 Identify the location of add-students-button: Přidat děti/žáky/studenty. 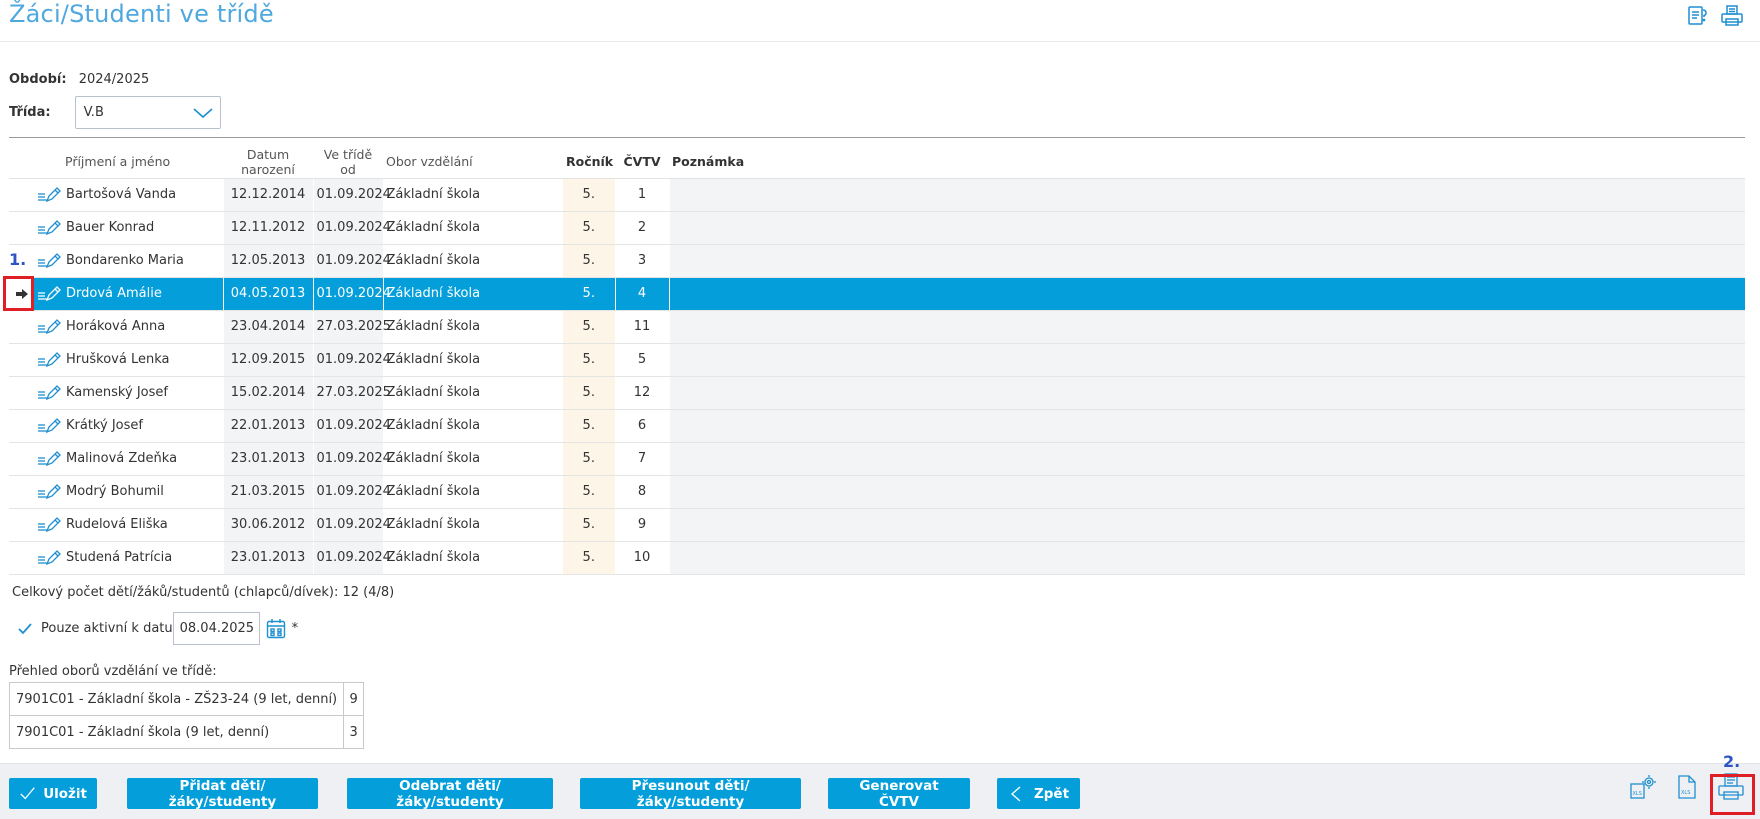
(222, 794).